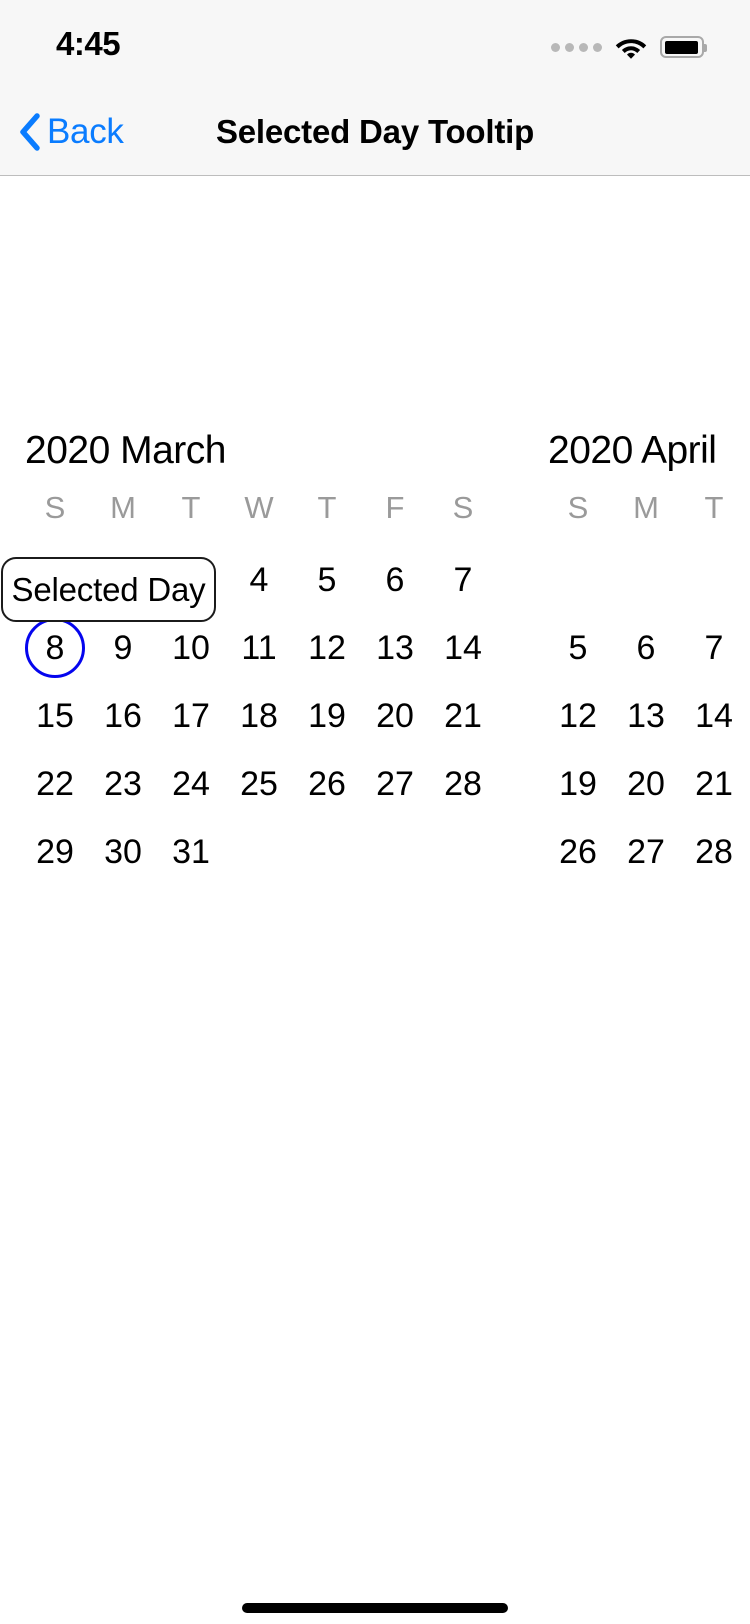 This screenshot has height=1624, width=750. I want to click on page-title: Selected Day Tooltip, so click(375, 131).